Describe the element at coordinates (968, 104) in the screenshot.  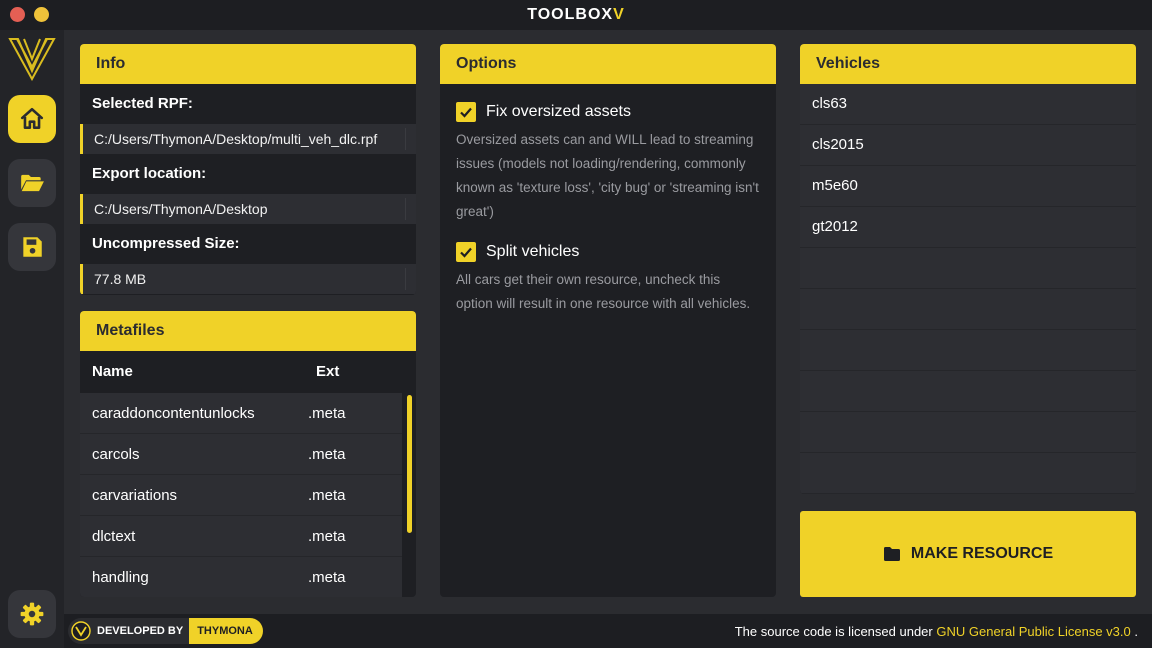
I see `list-item: cls63` at that location.